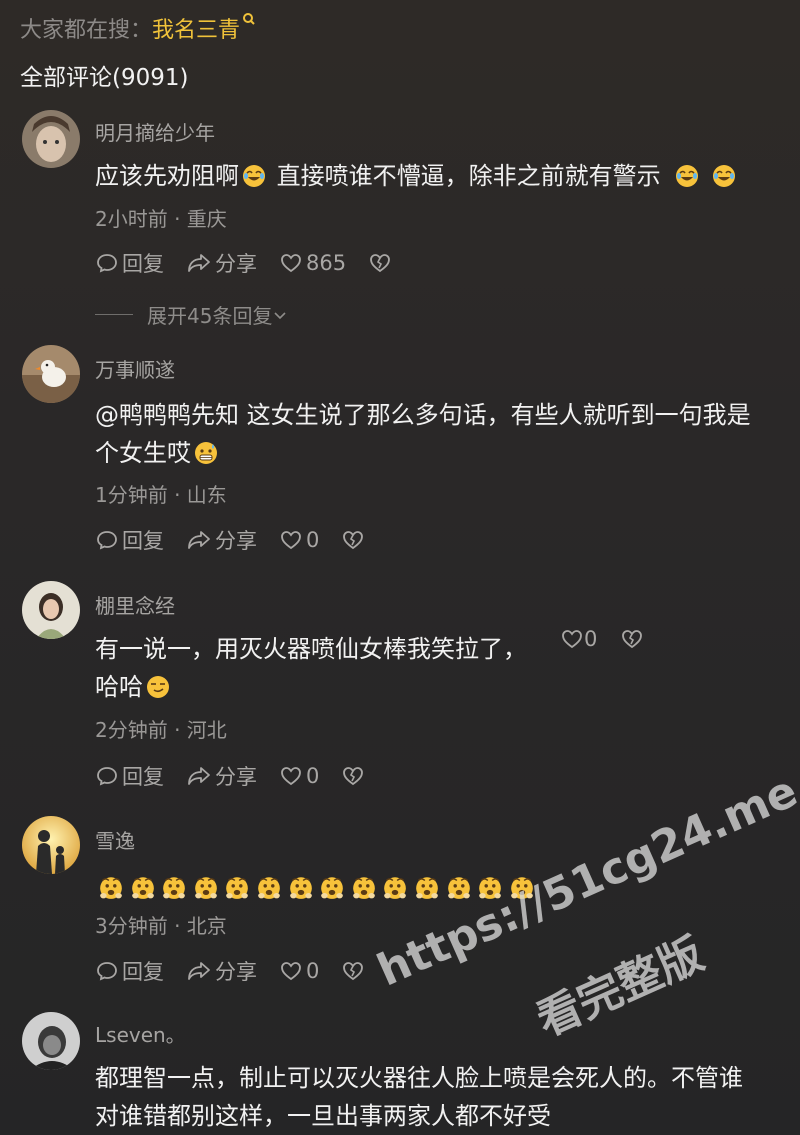  Describe the element at coordinates (161, 495) in the screenshot. I see `comment-meta: 1分钟前 · 山东` at that location.